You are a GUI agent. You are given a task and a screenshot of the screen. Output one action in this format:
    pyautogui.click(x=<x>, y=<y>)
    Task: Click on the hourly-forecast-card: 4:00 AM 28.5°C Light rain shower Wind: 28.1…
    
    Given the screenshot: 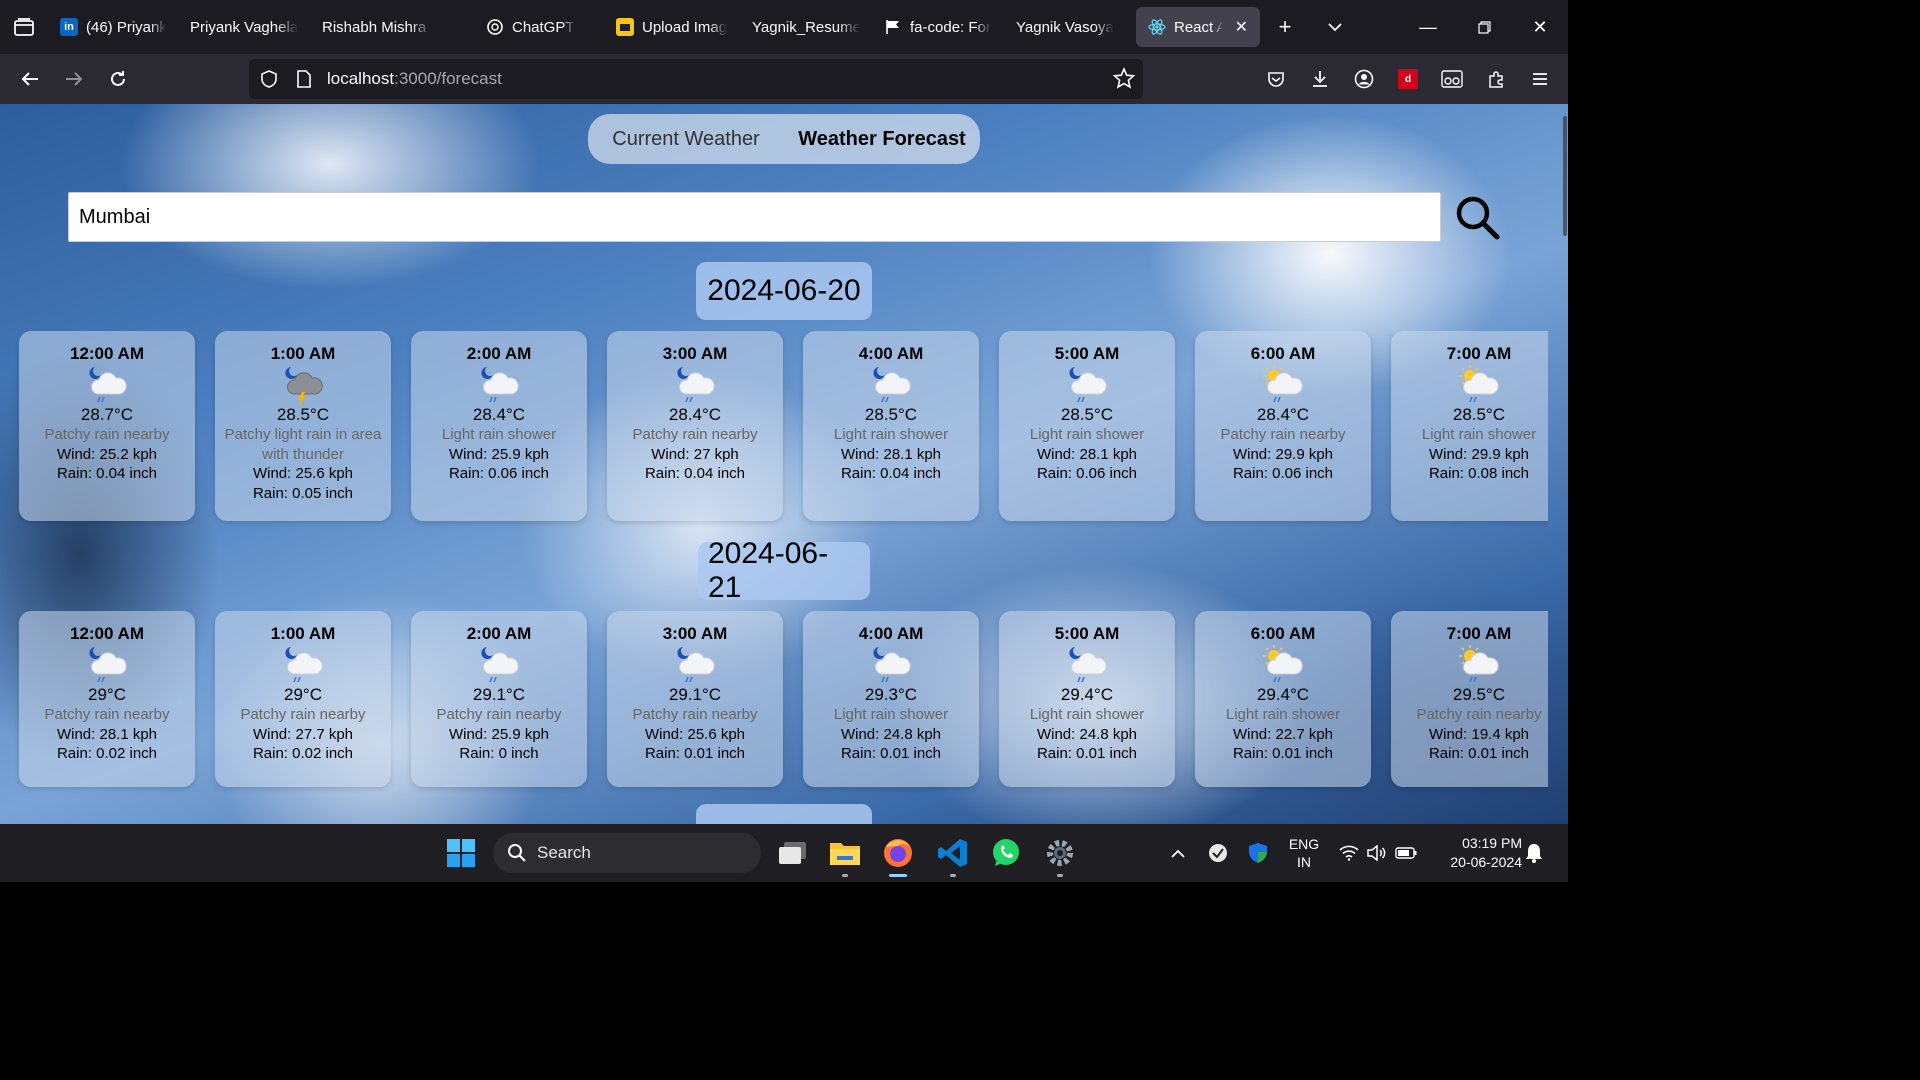 What is the action you would take?
    pyautogui.click(x=891, y=426)
    